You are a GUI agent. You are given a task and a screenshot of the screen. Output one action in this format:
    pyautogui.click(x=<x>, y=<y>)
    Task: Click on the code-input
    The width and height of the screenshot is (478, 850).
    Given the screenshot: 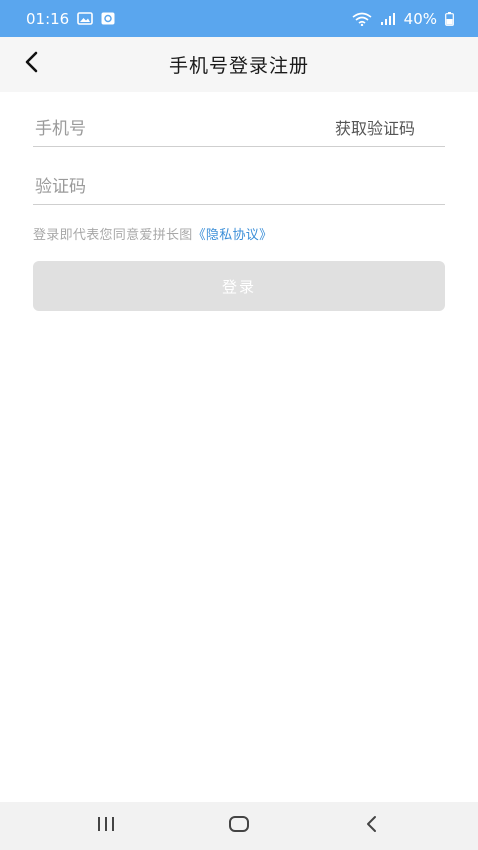 What is the action you would take?
    pyautogui.click(x=239, y=187)
    